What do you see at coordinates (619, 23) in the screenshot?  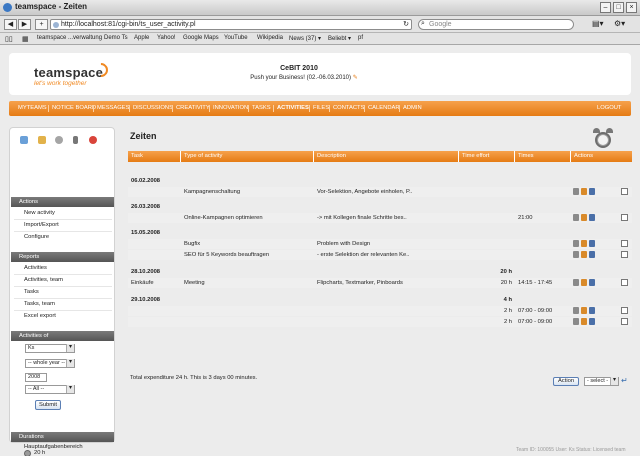 I see `settings-icon: ⚙▾` at bounding box center [619, 23].